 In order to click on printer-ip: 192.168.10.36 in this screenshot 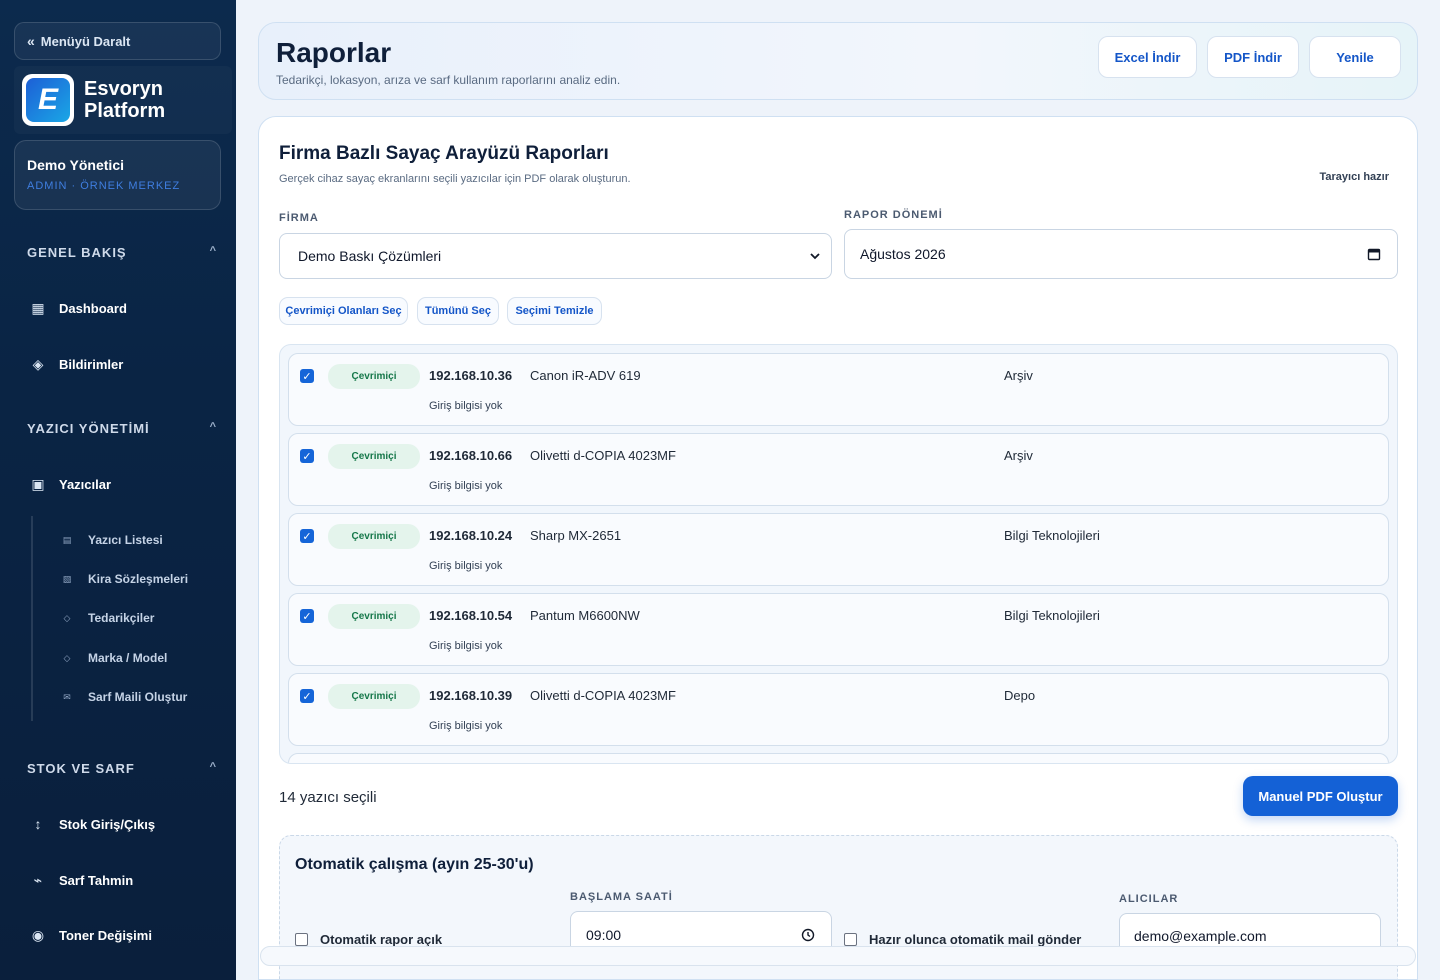, I will do `click(471, 375)`.